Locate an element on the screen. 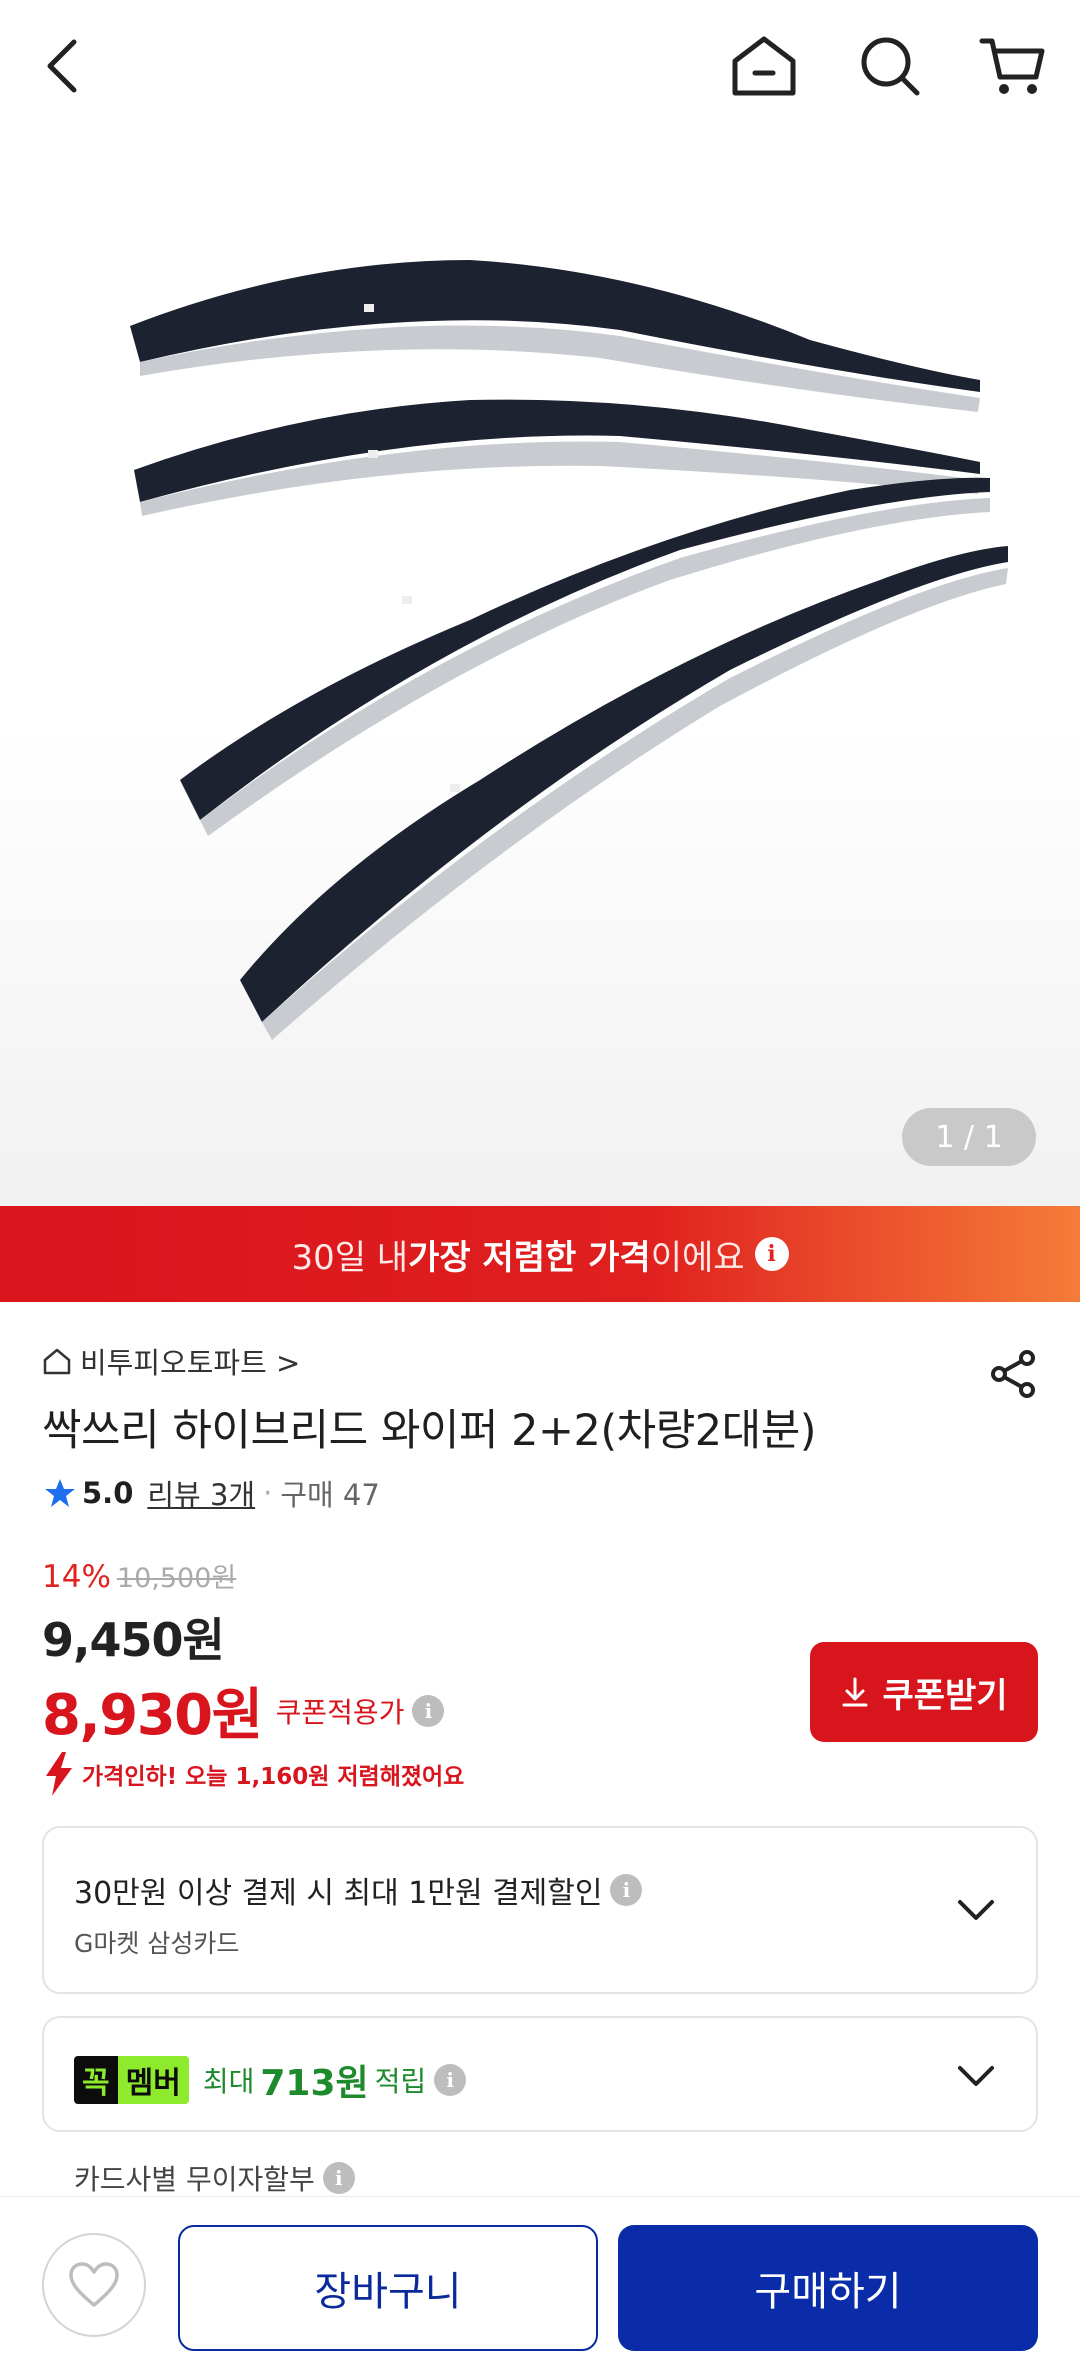 The image size is (1080, 2373). coupon-download-button: 쿠폰받기 is located at coordinates (924, 1692).